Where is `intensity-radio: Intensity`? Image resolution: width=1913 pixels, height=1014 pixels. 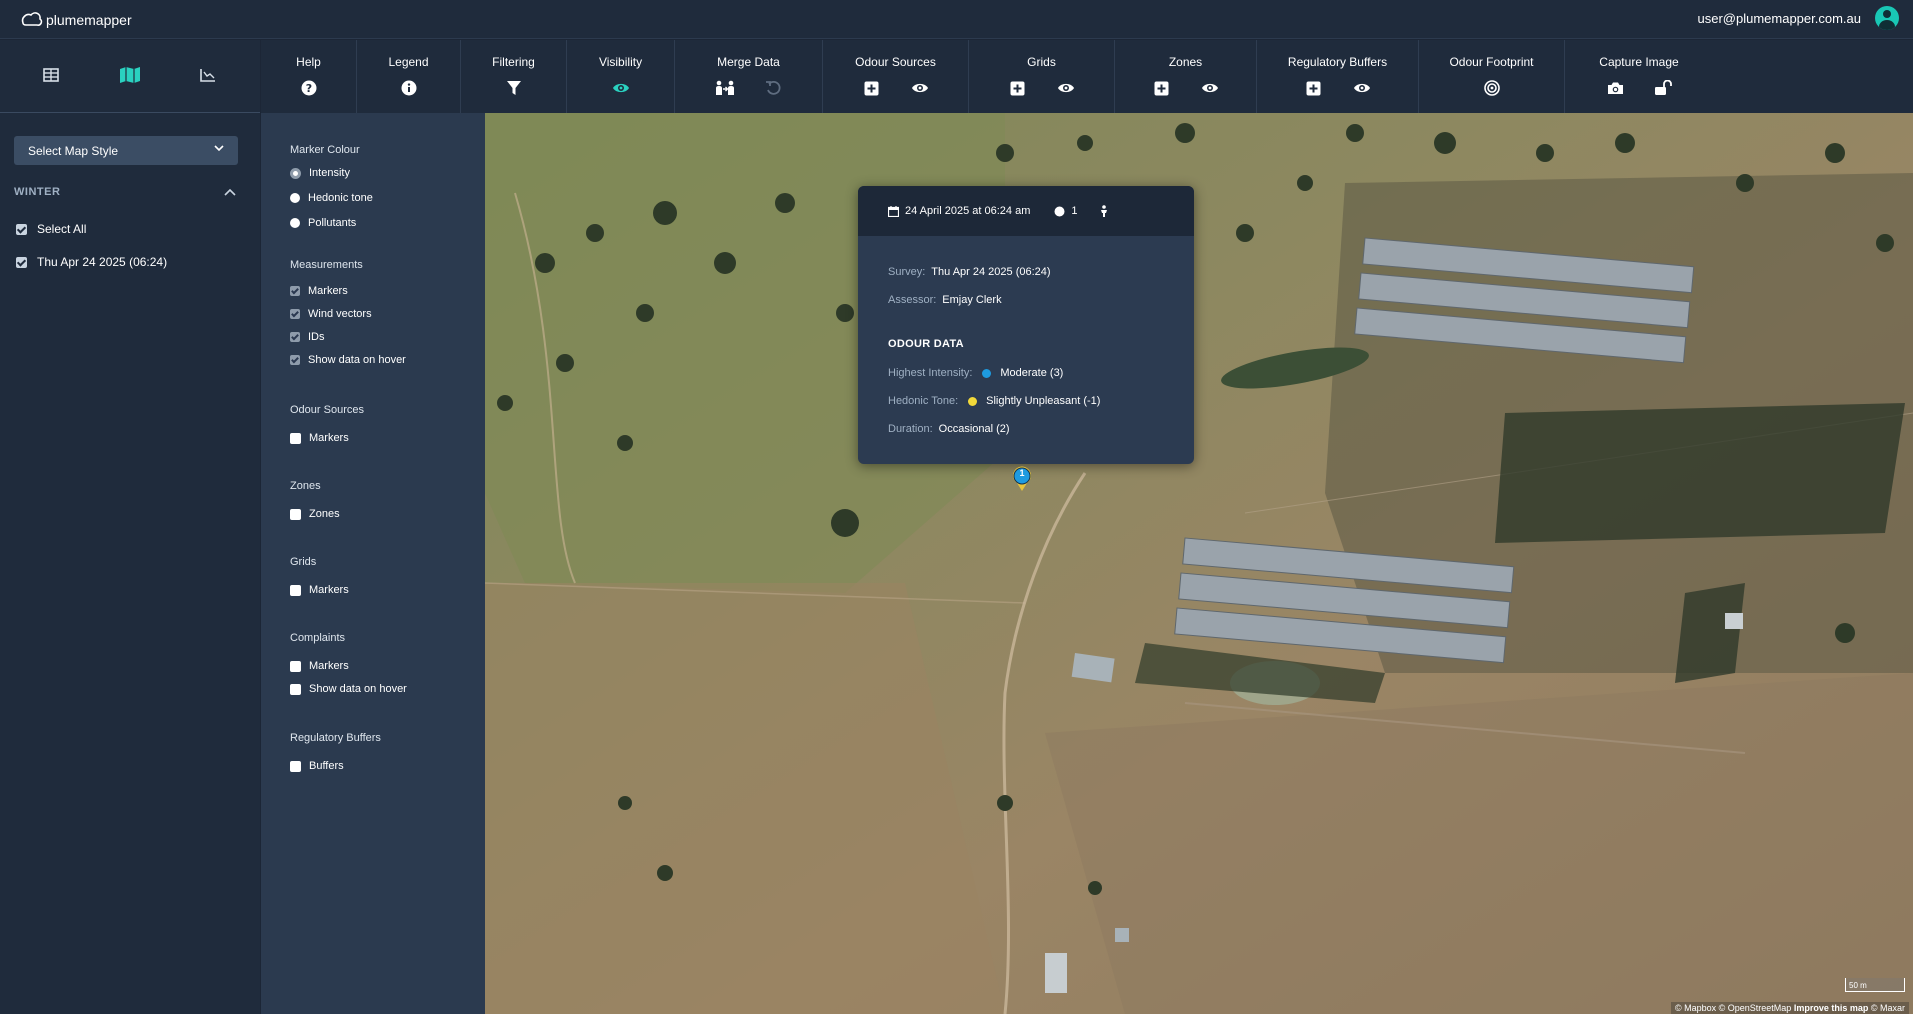
intensity-radio: Intensity is located at coordinates (320, 173).